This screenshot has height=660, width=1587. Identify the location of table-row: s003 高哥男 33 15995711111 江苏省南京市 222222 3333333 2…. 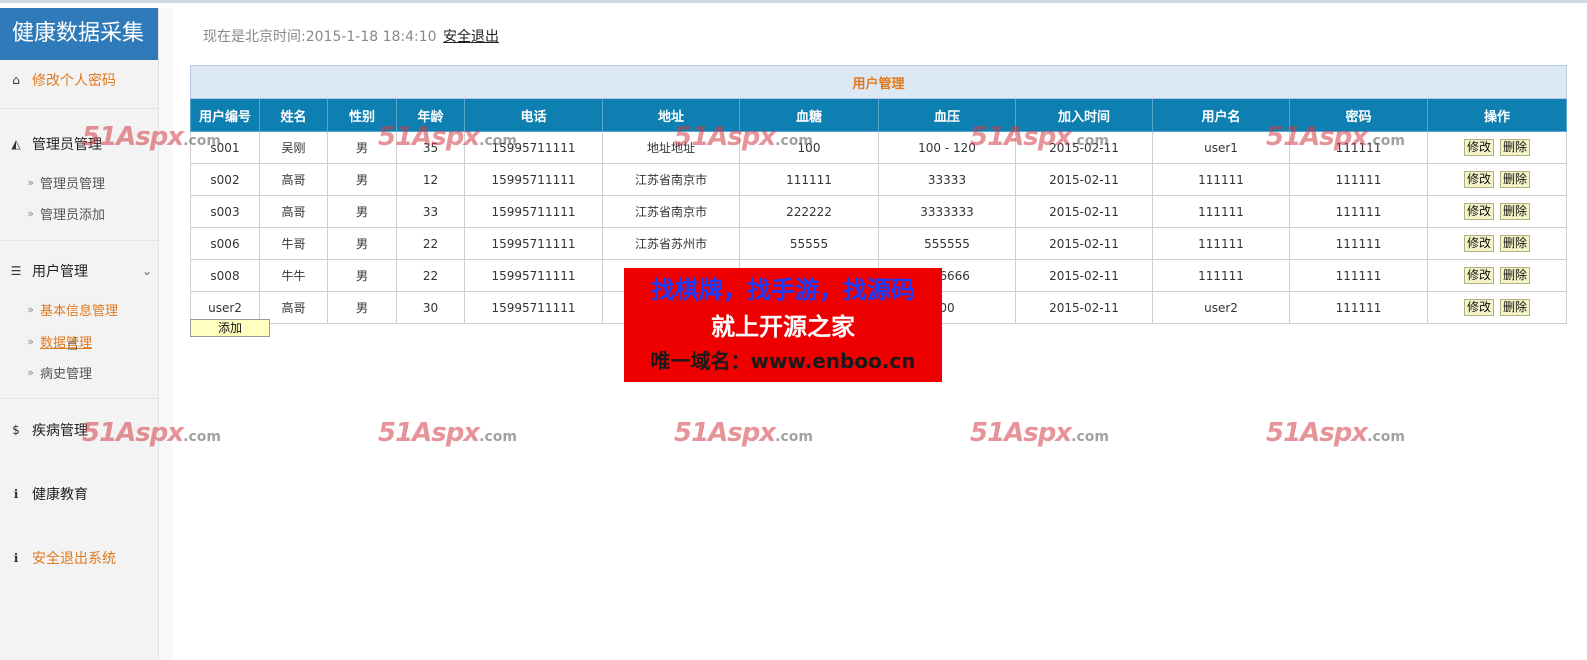
(879, 211).